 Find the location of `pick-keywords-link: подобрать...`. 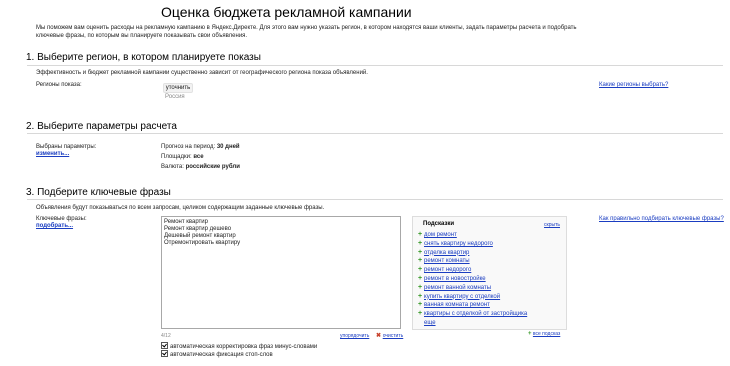

pick-keywords-link: подобрать... is located at coordinates (54, 226).